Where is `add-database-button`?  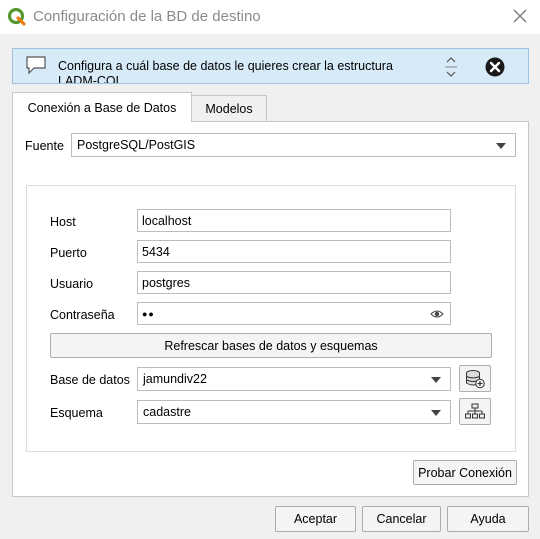 add-database-button is located at coordinates (475, 378).